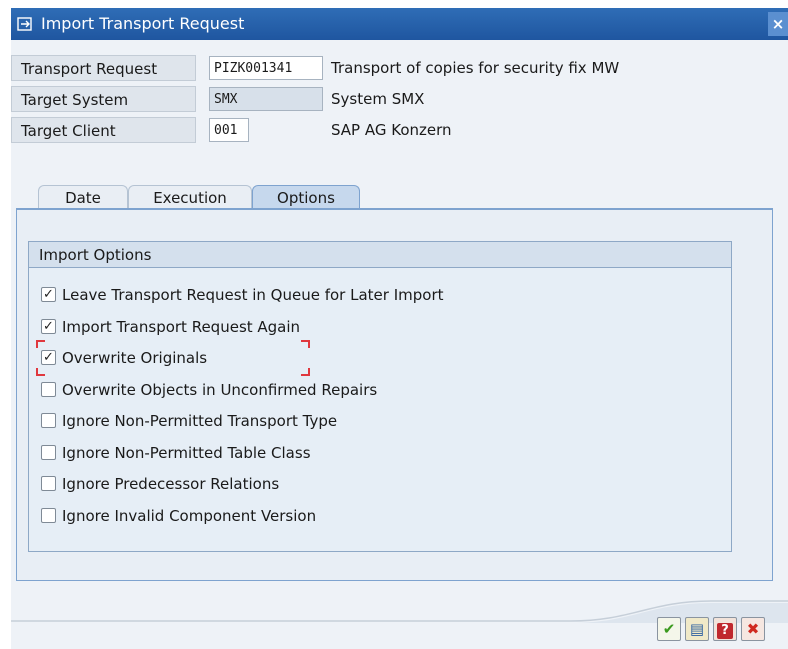 The image size is (788, 649). What do you see at coordinates (475, 68) in the screenshot?
I see `transport-request-description: Transport of copies for security fix MW` at bounding box center [475, 68].